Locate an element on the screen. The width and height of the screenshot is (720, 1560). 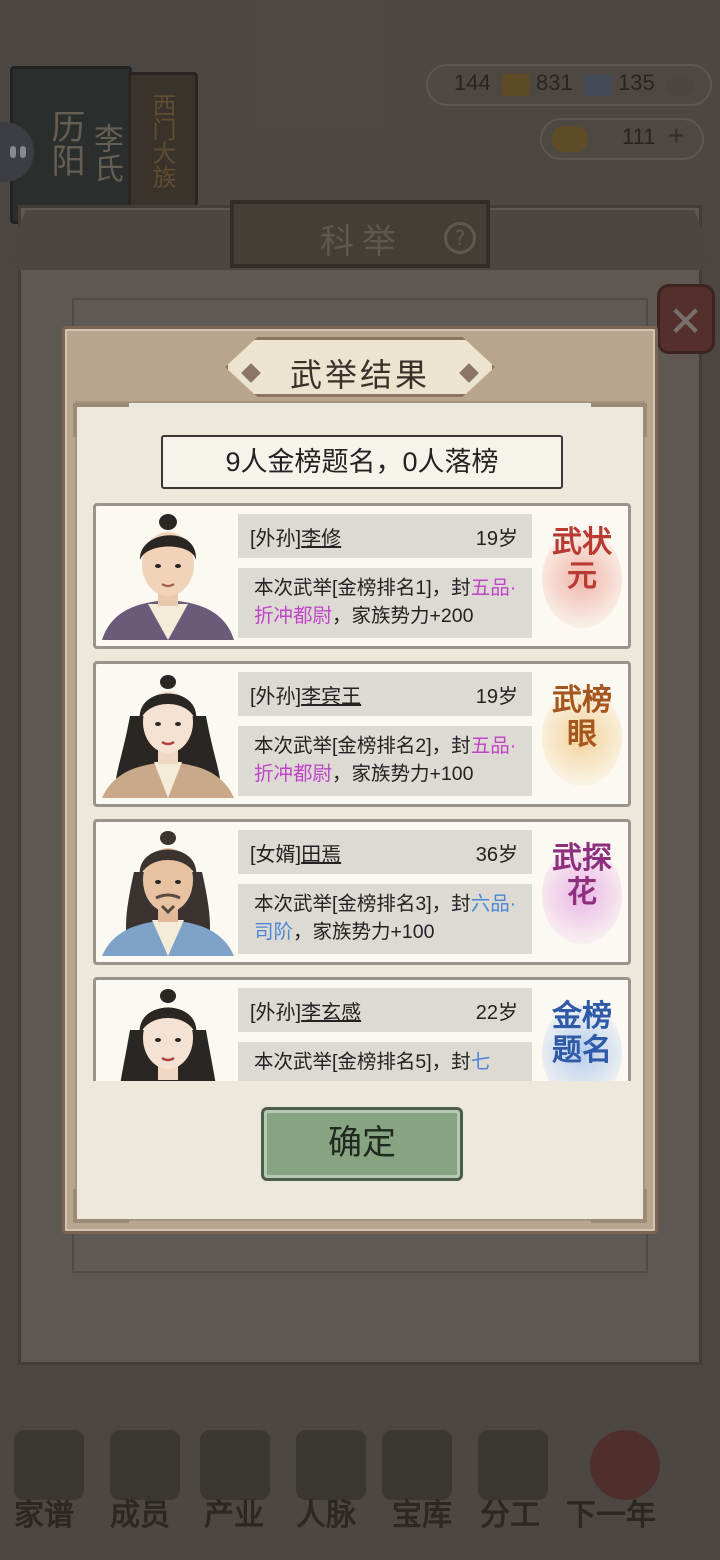
desc-text: 本次武举[金榜排名2]，封 is located at coordinates (362, 746).